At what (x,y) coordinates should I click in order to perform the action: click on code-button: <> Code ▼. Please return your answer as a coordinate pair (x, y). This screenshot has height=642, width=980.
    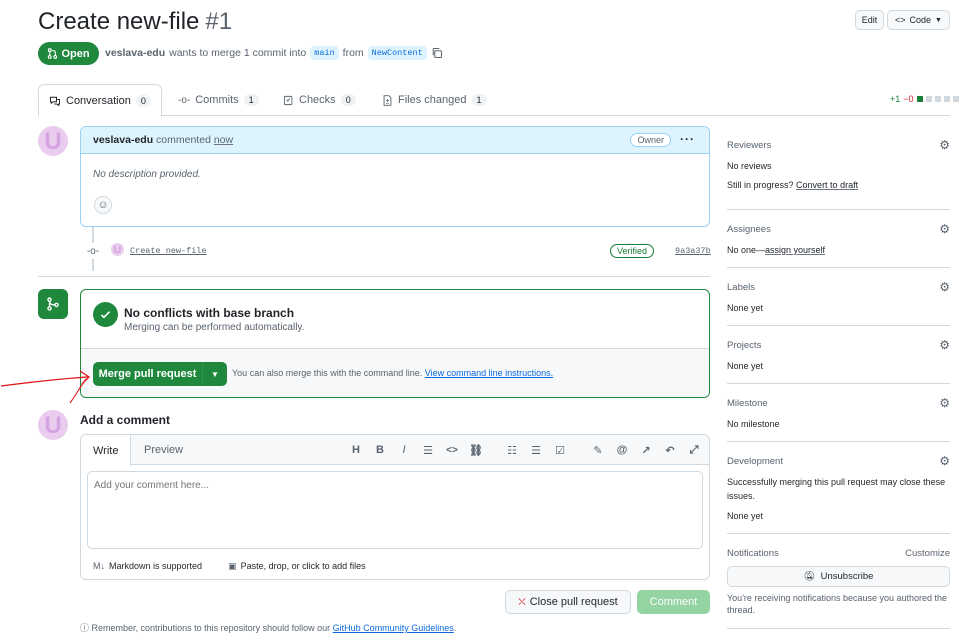
    Looking at the image, I should click on (918, 20).